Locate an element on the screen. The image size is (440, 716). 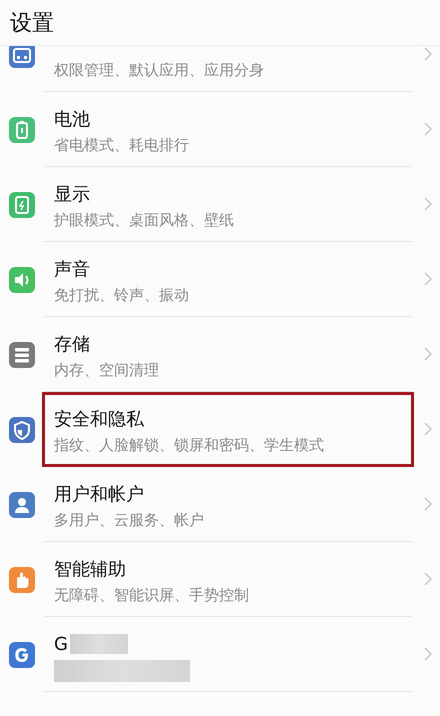
storage-icon is located at coordinates (22, 355).